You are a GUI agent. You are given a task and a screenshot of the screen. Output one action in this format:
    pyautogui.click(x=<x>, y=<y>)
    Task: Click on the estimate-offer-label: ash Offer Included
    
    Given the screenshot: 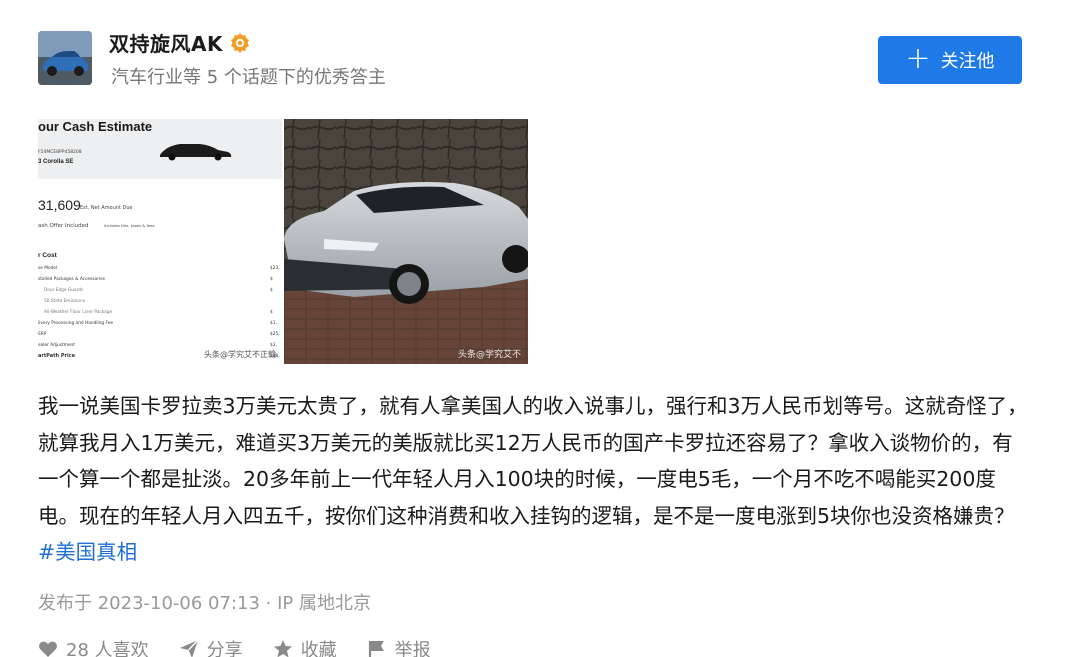 What is the action you would take?
    pyautogui.click(x=63, y=226)
    